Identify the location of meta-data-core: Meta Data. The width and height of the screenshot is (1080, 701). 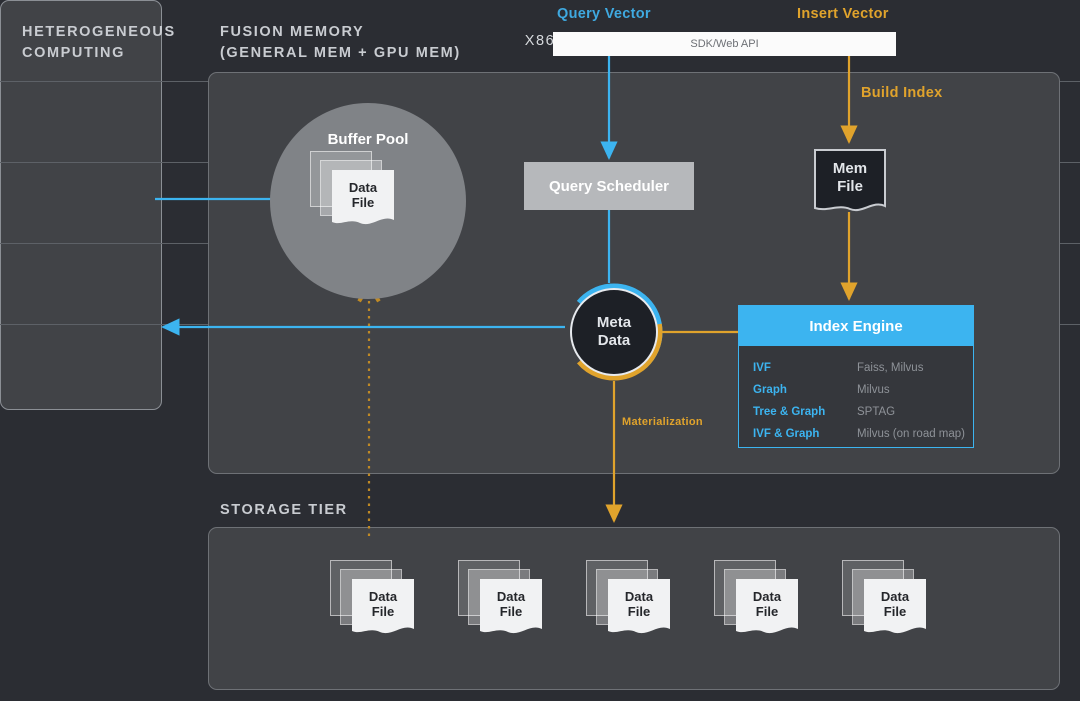
(614, 332).